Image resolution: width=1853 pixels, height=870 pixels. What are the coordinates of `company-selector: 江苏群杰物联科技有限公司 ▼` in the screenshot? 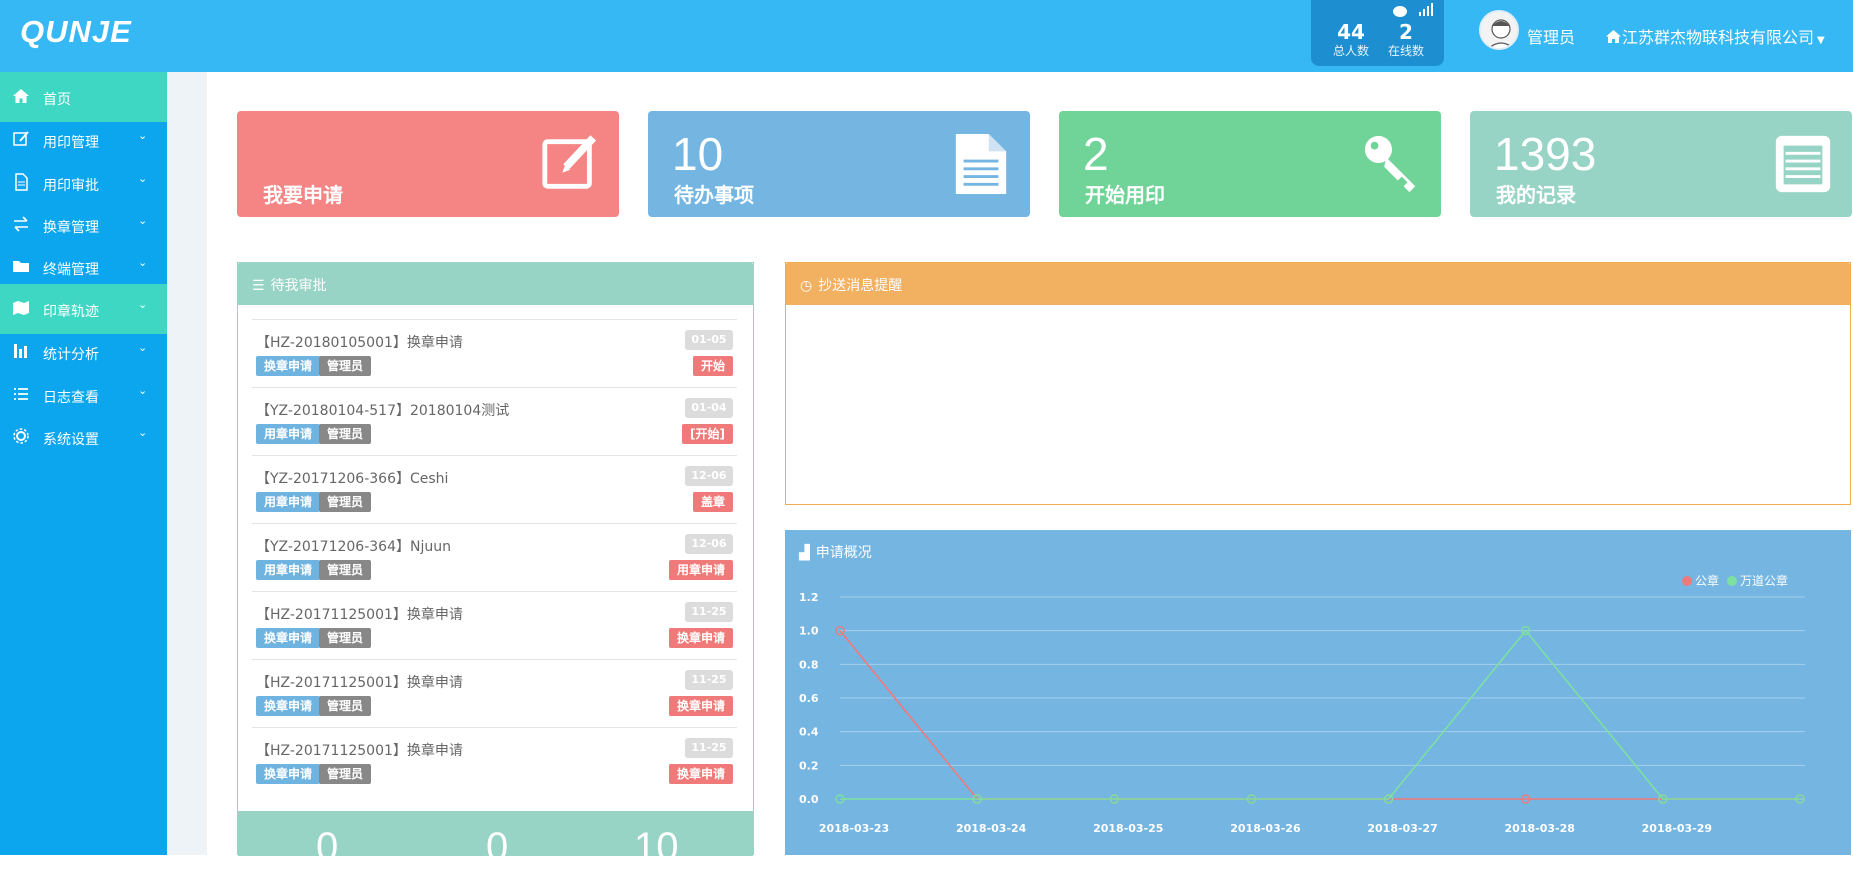 It's located at (1715, 36).